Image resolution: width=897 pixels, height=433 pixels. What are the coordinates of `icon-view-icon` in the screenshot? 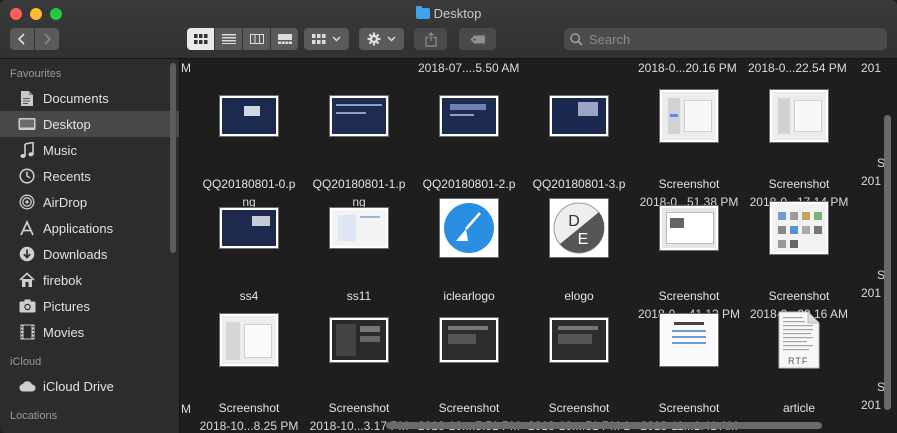 It's located at (200, 39).